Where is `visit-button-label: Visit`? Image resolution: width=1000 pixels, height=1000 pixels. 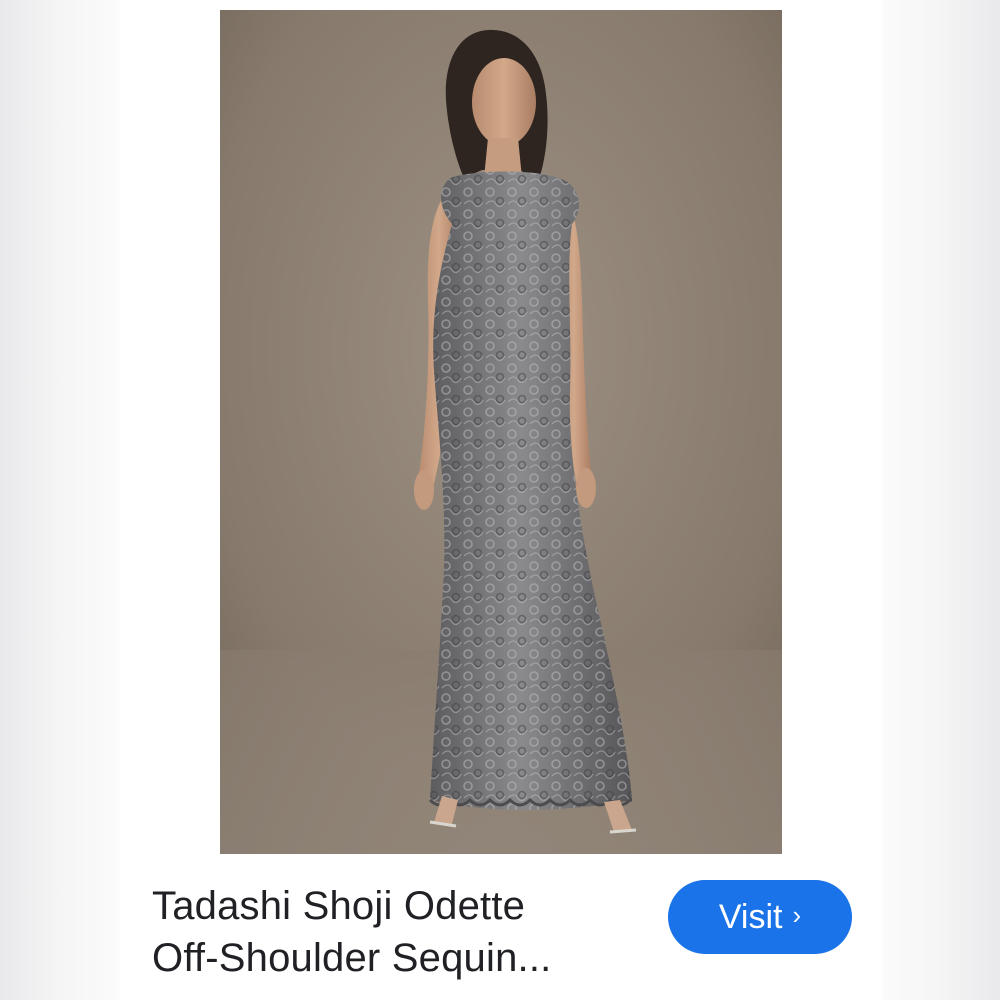 visit-button-label: Visit is located at coordinates (750, 916).